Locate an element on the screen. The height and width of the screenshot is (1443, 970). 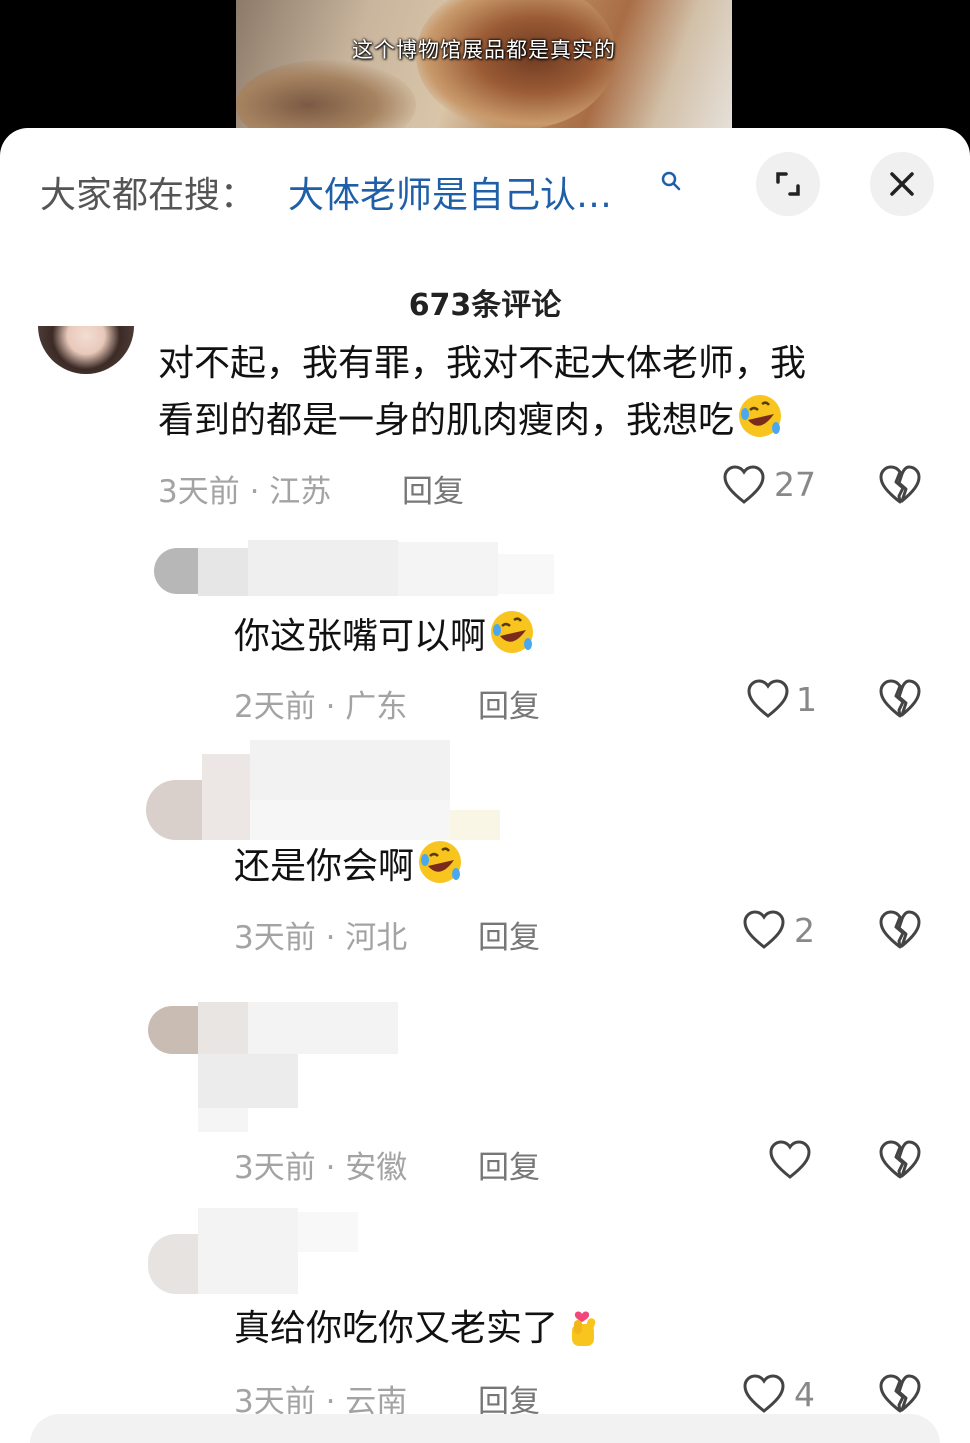
comment-text-line: 看到的都是一身的肌肉瘦肉，我想吃 is located at coordinates (482, 420).